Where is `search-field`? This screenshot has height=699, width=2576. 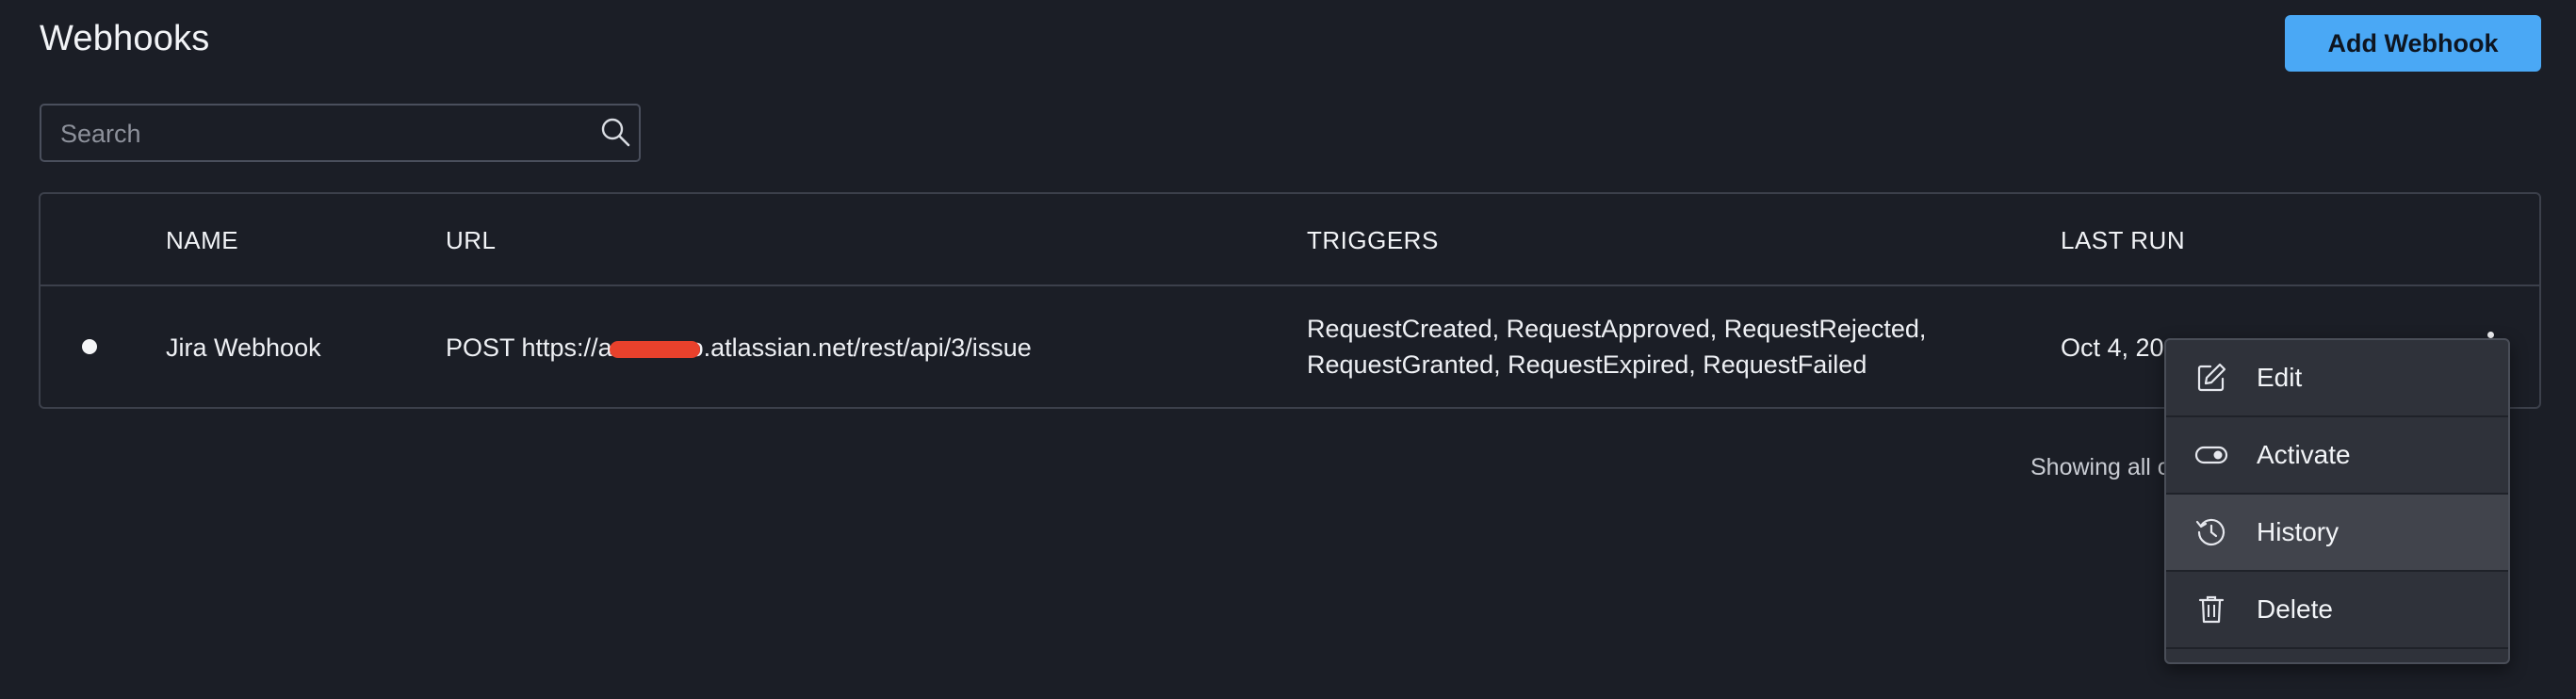 search-field is located at coordinates (340, 133).